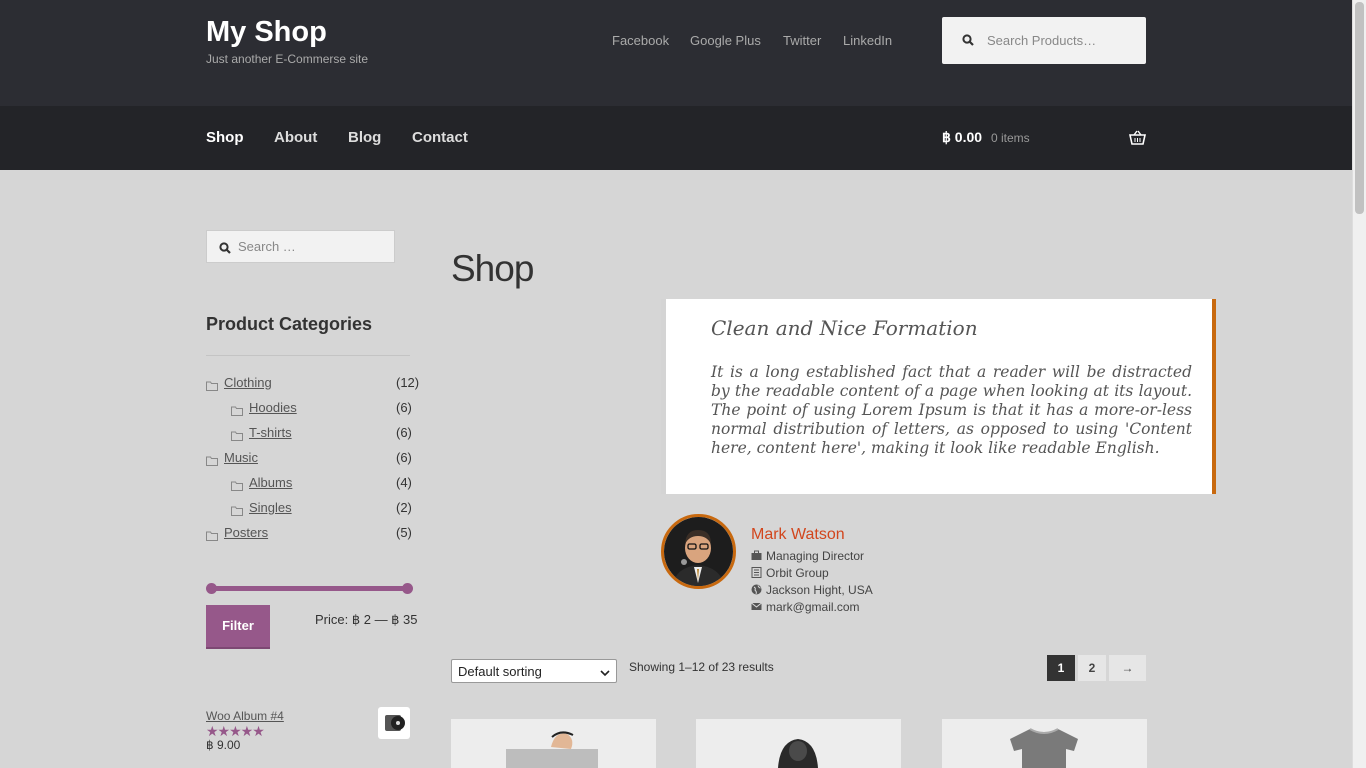  I want to click on nav-item-shop: Shop, so click(225, 137).